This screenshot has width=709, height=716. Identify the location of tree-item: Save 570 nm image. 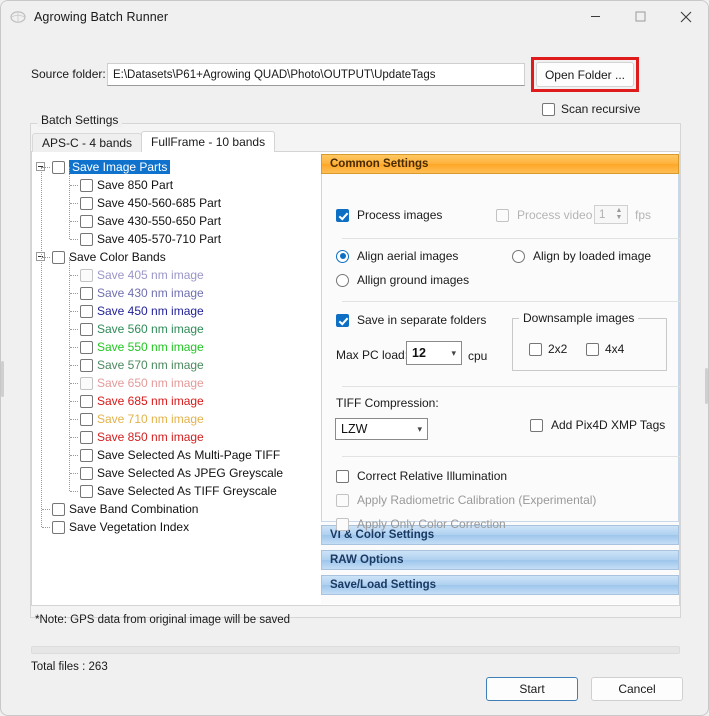
(142, 365).